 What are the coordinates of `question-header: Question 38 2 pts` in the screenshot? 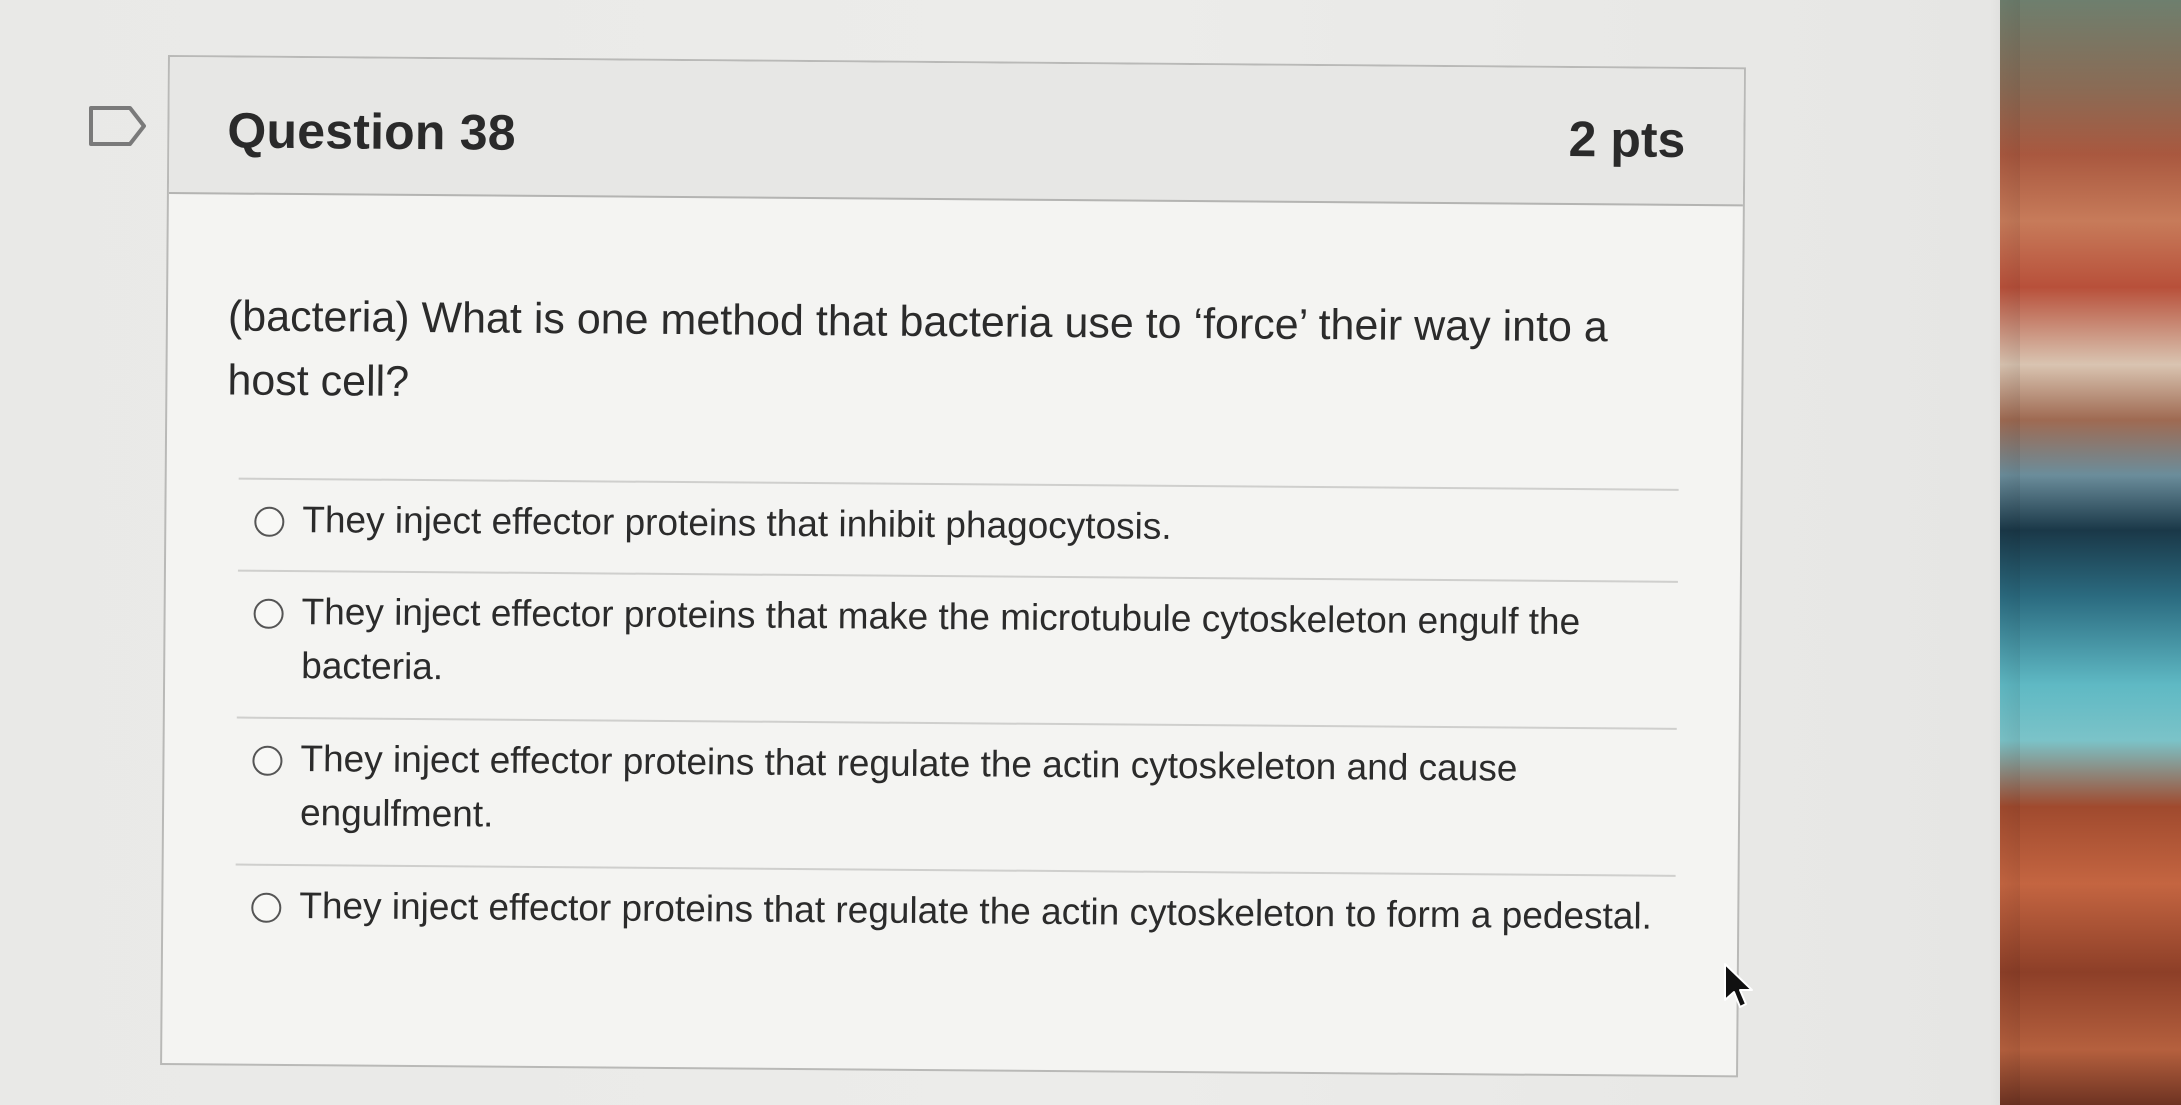 It's located at (956, 132).